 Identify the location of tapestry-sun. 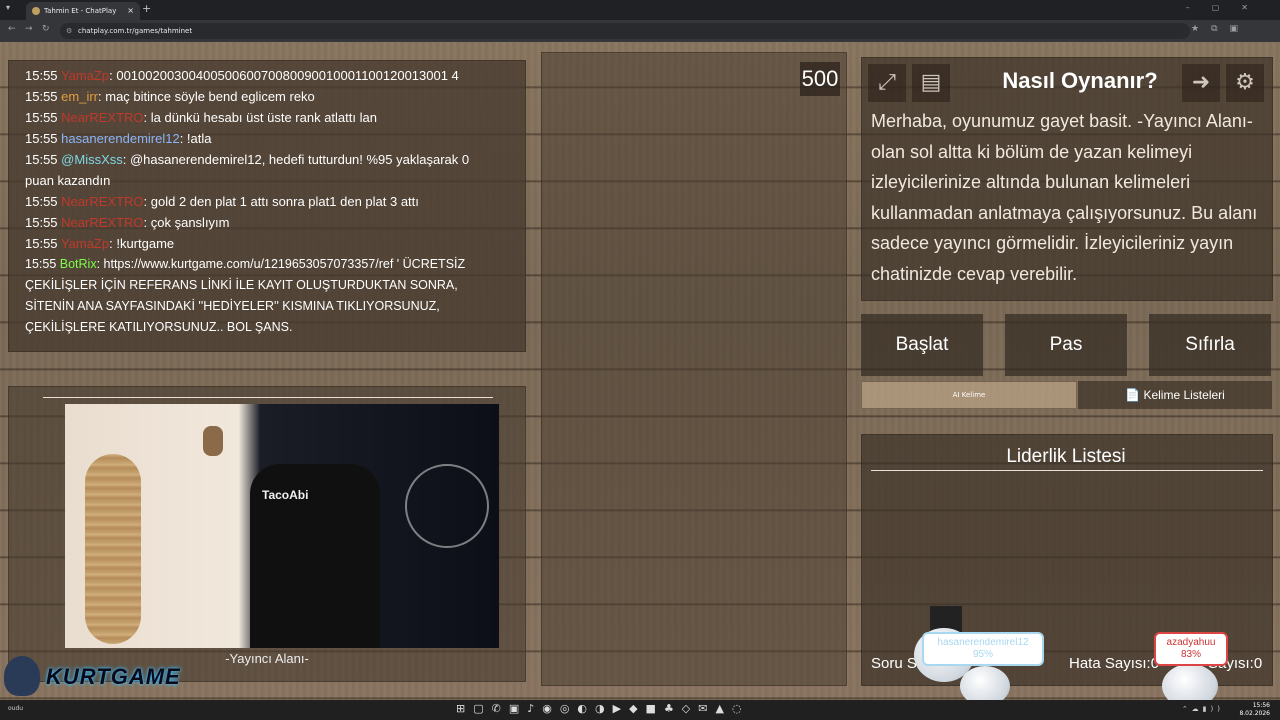
(447, 506).